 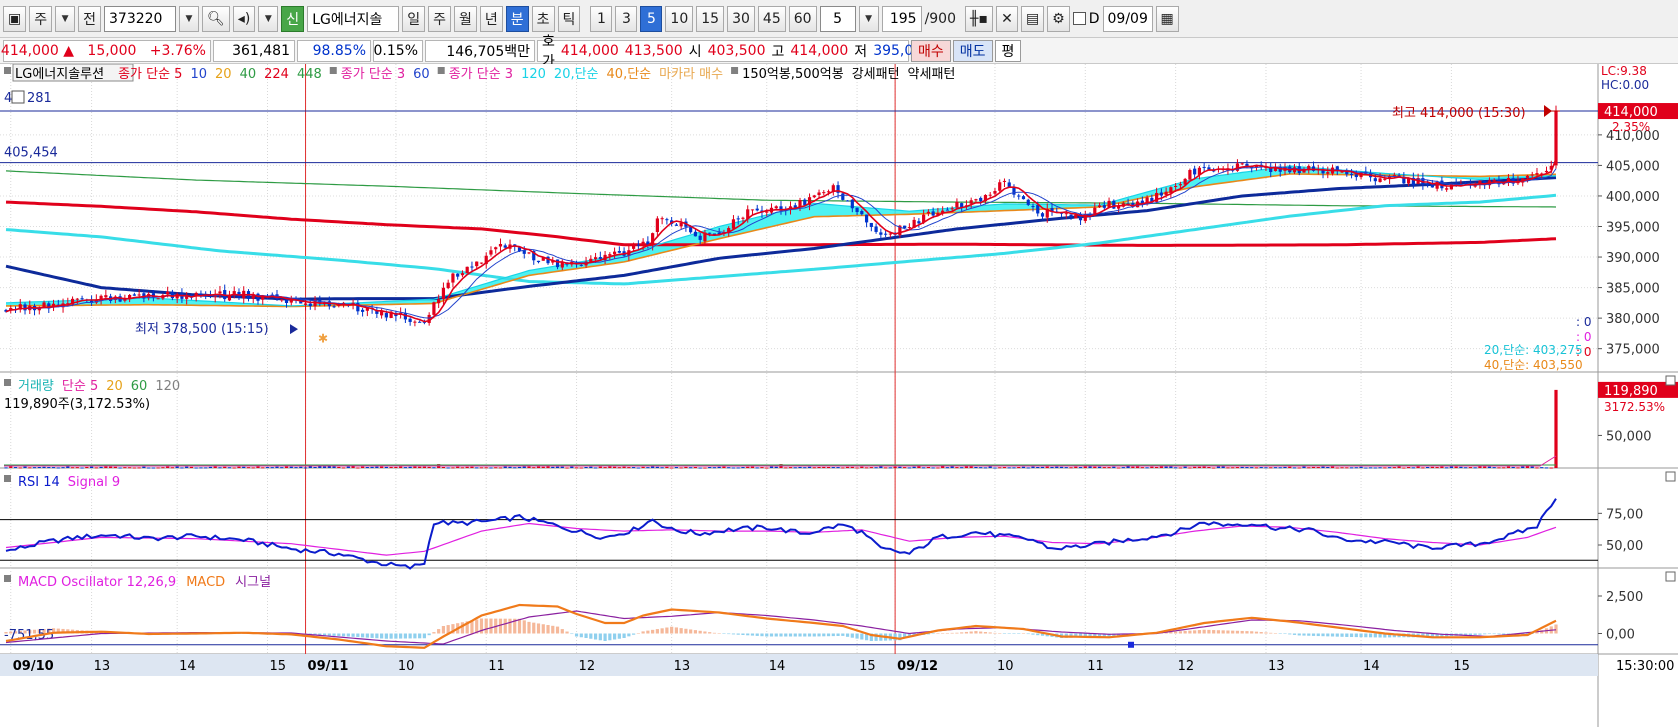 I want to click on eval-button: 평, so click(x=1008, y=50).